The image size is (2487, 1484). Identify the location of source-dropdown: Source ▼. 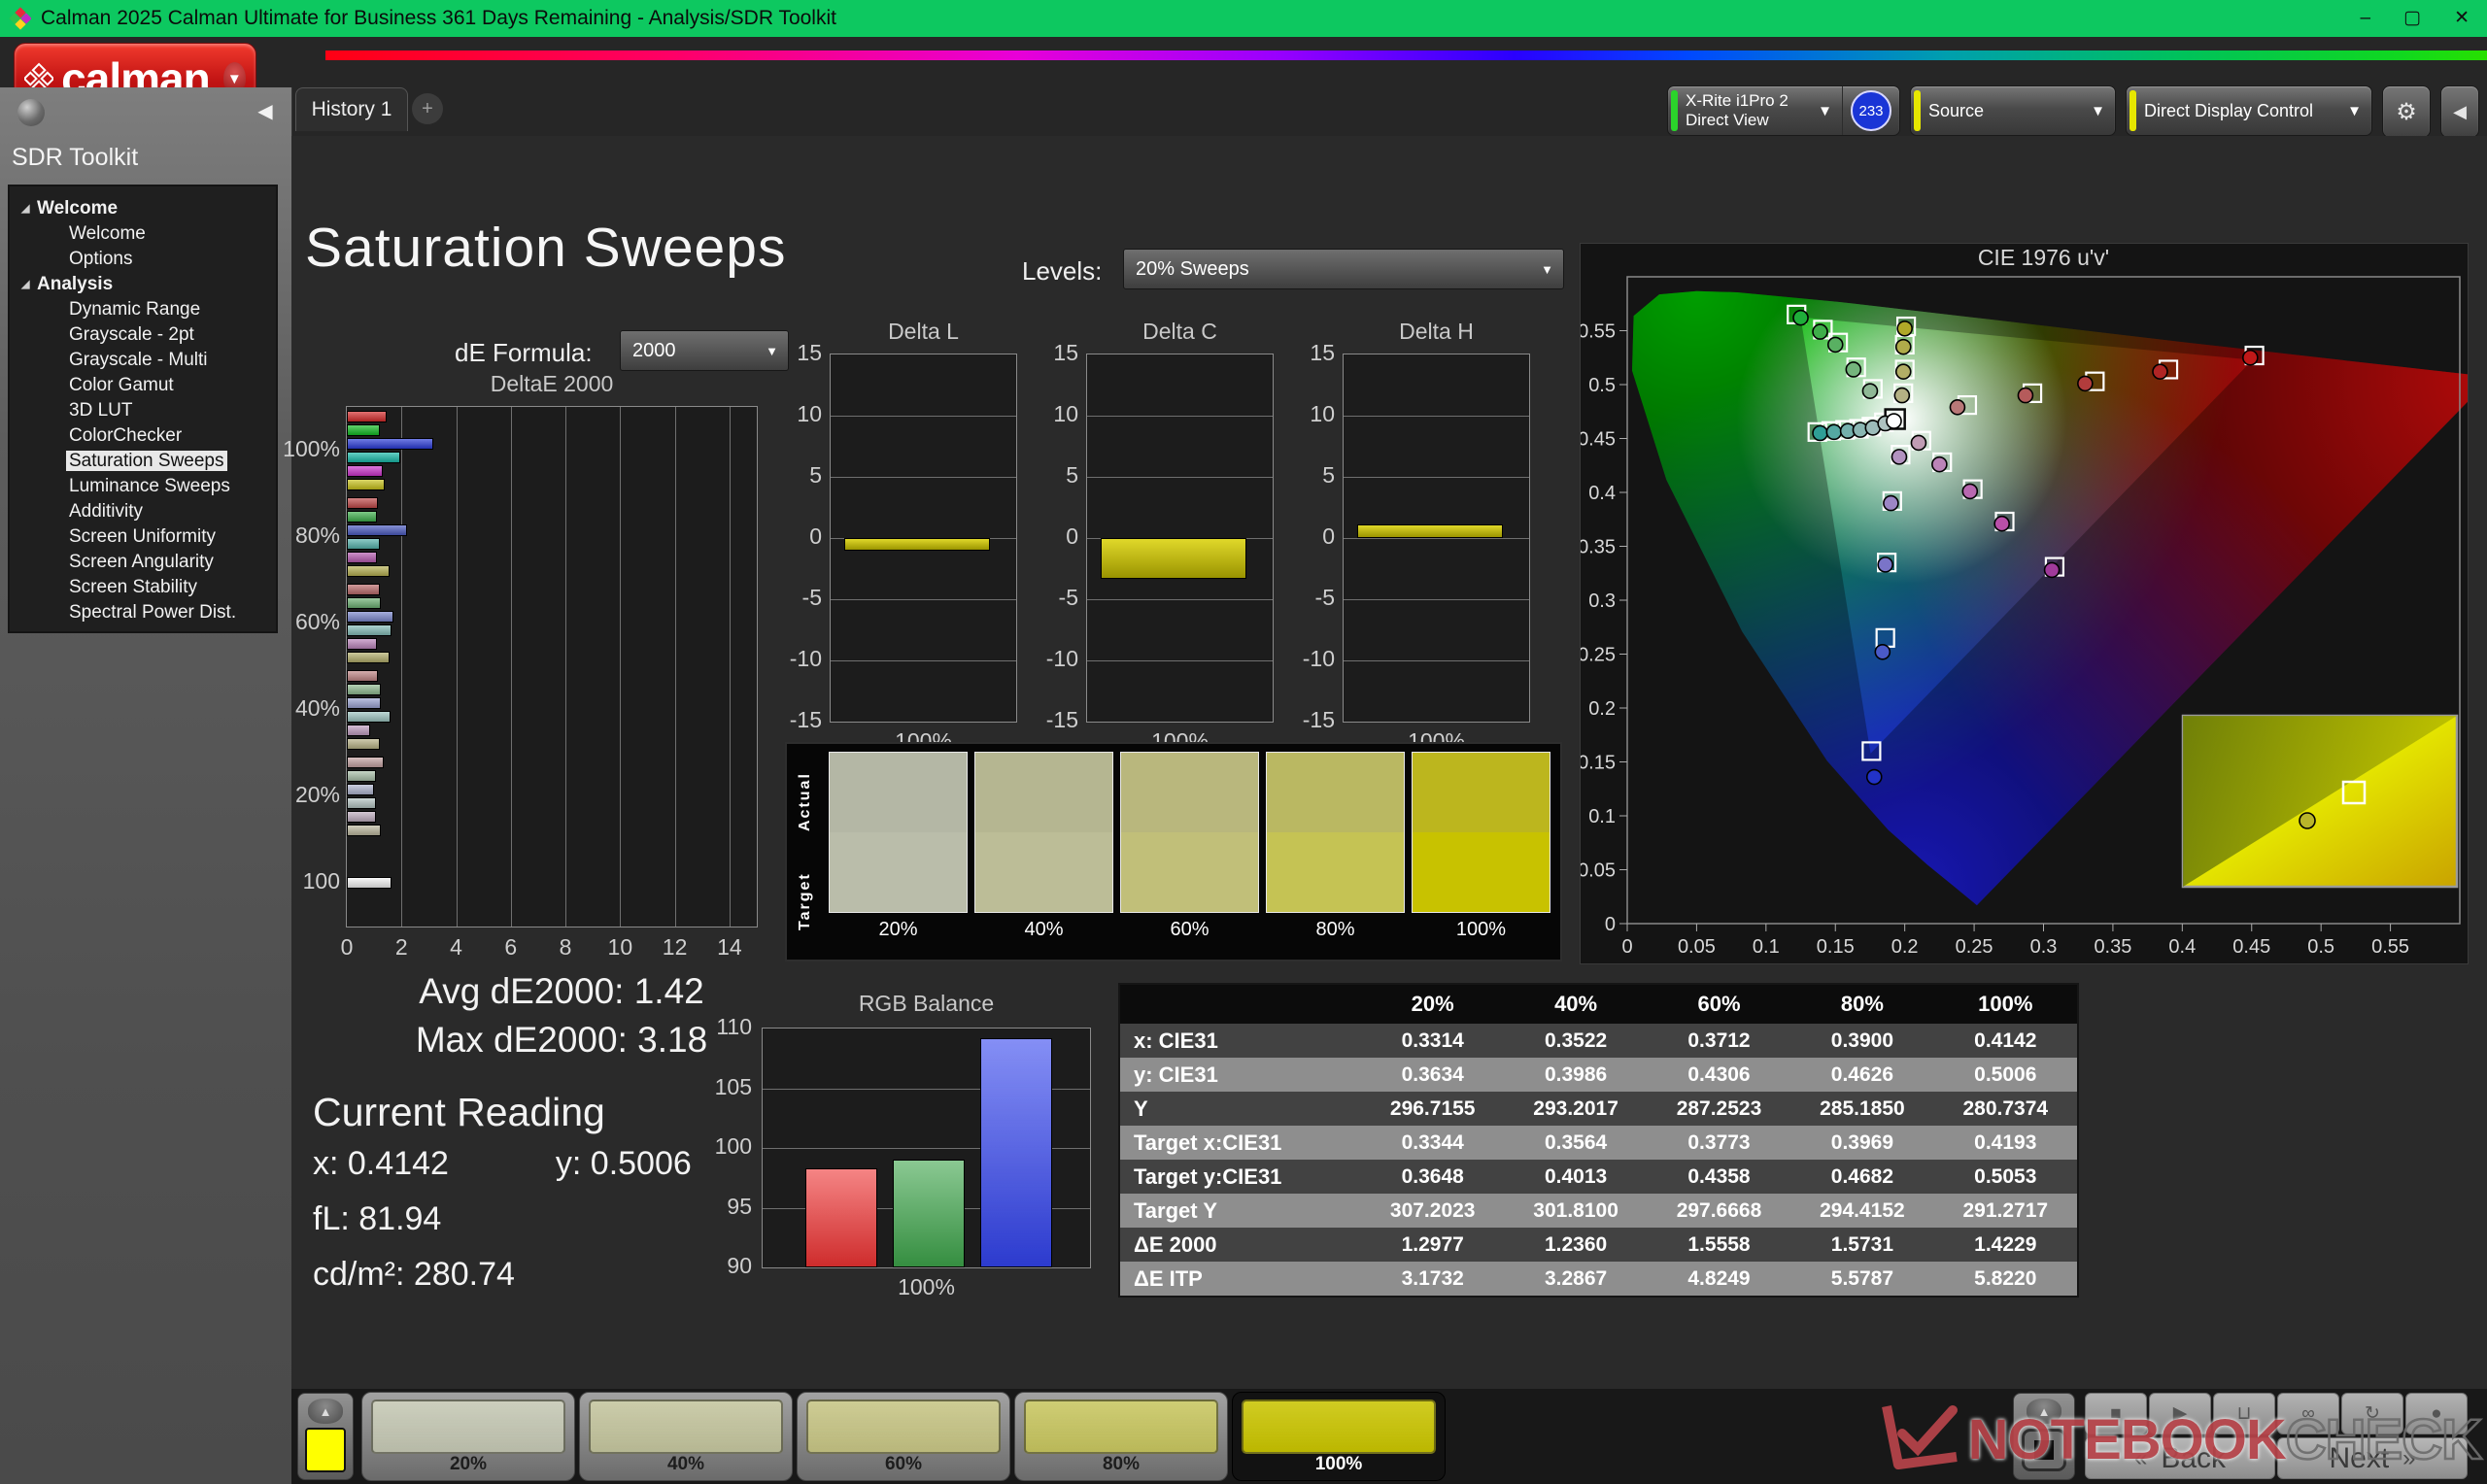
(2013, 110).